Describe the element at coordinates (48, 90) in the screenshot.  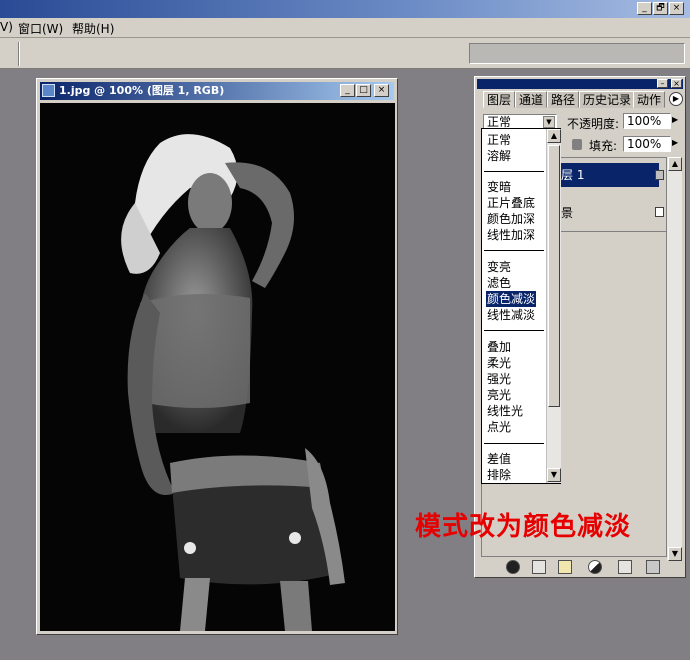
I see `document-icon` at that location.